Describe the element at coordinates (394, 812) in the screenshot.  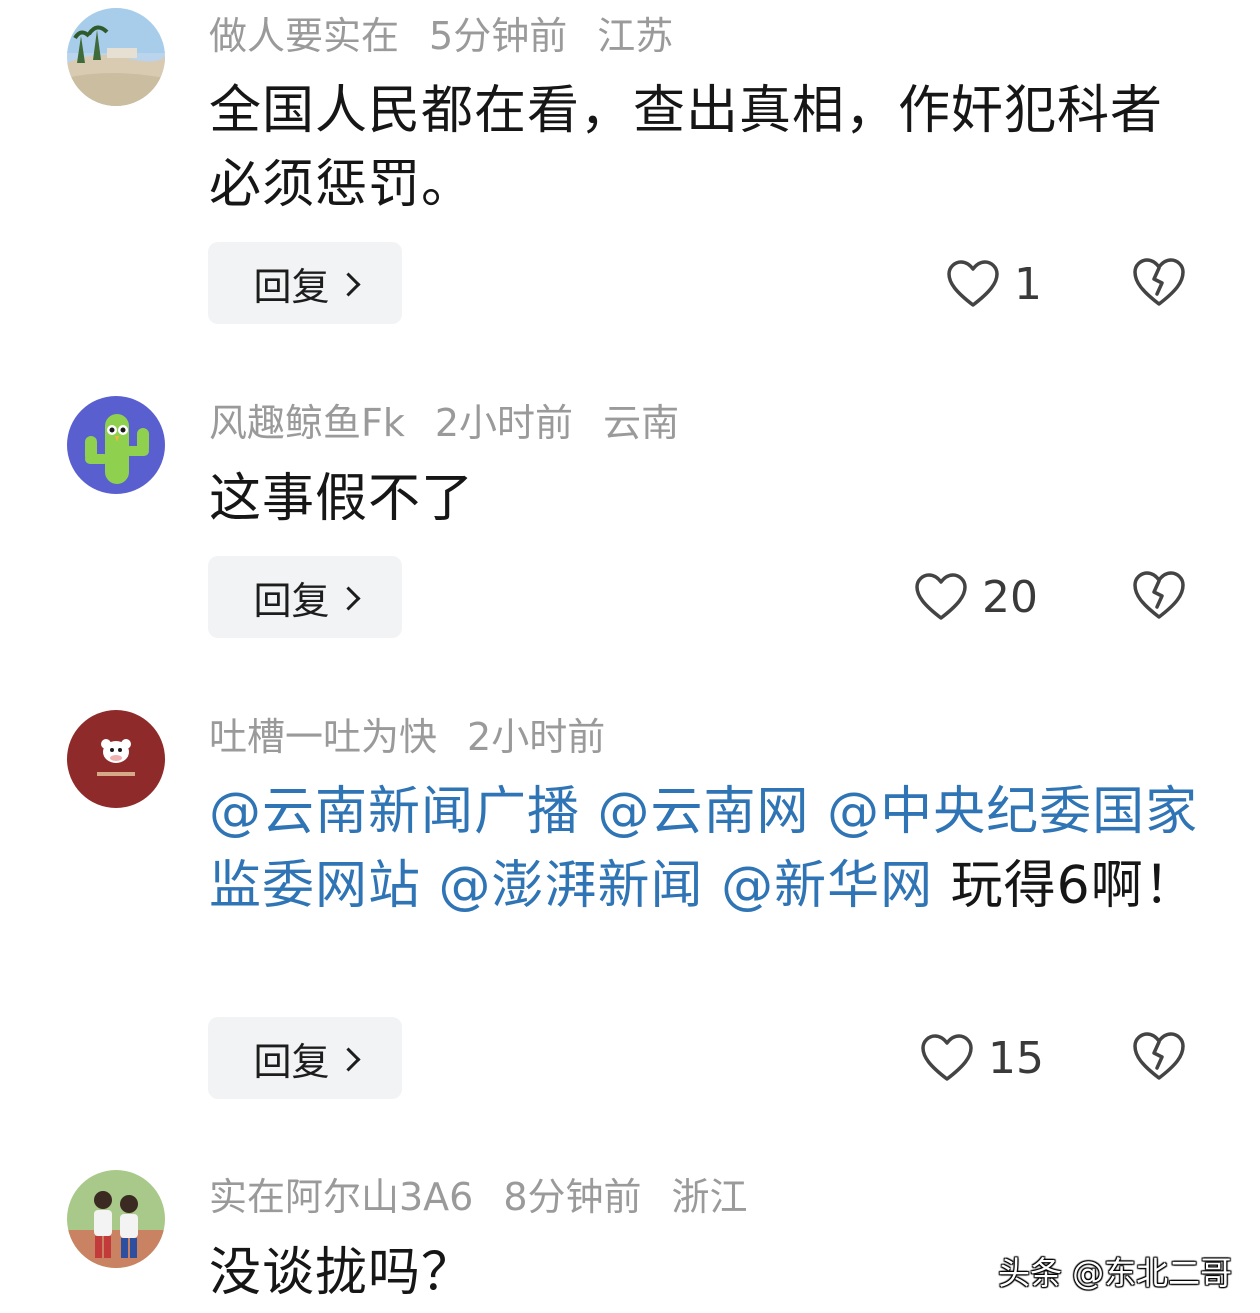
I see `mention-link: @云南新闻广播` at that location.